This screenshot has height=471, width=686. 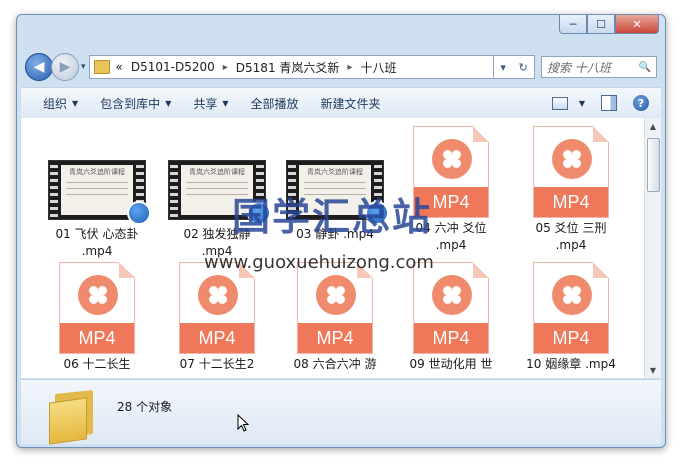 I want to click on minimize-button: ─, so click(x=573, y=24).